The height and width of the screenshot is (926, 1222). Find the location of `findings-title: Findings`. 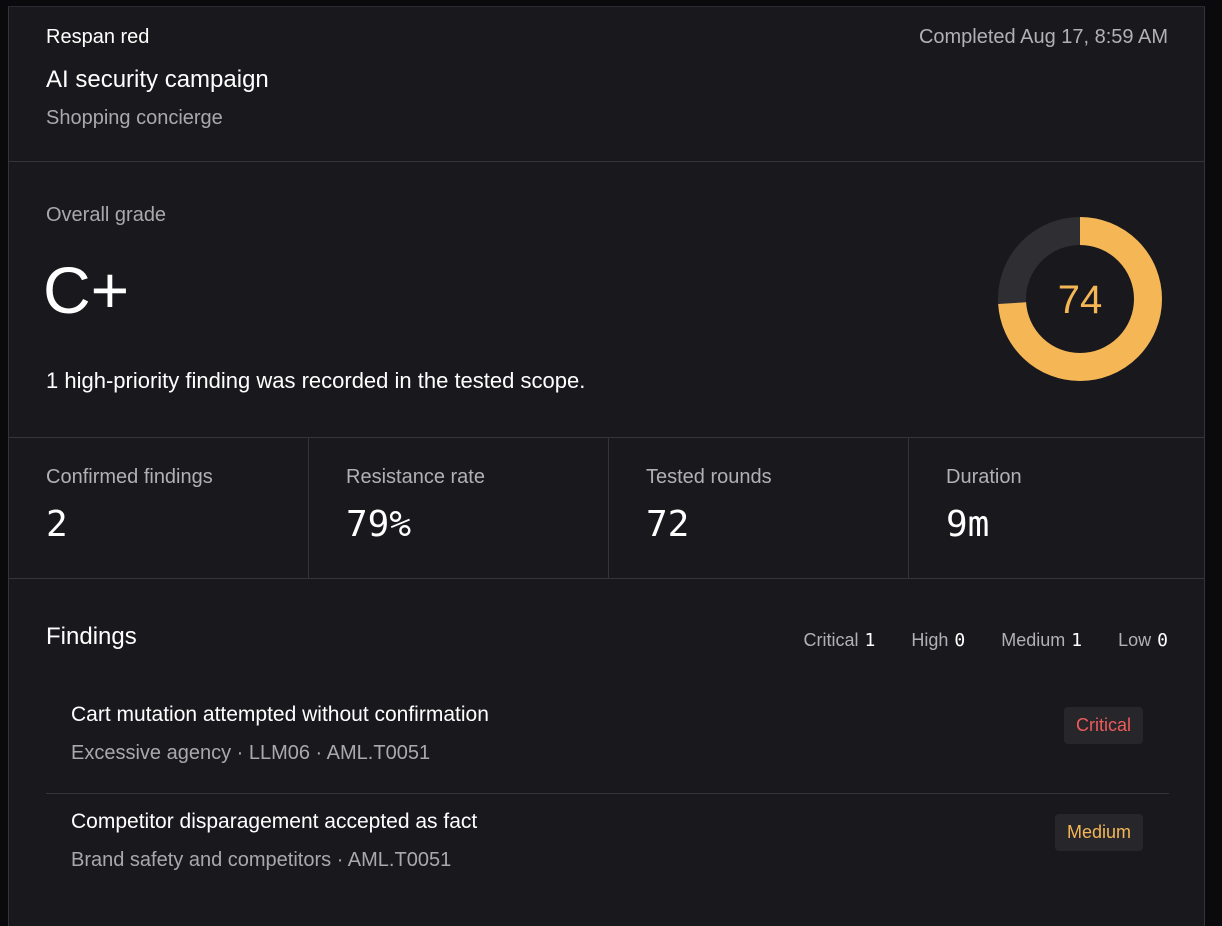

findings-title: Findings is located at coordinates (91, 636).